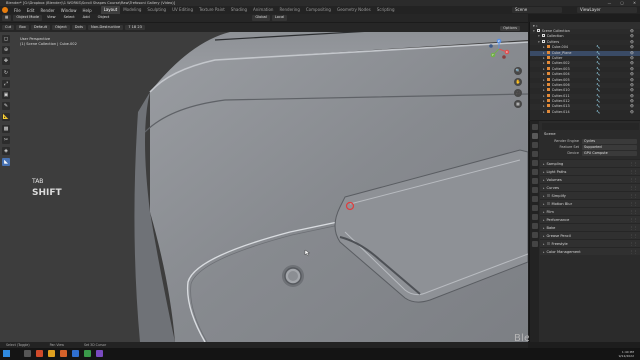  I want to click on collapsible-panel: ▸ Film ⋮⋮, so click(590, 211).